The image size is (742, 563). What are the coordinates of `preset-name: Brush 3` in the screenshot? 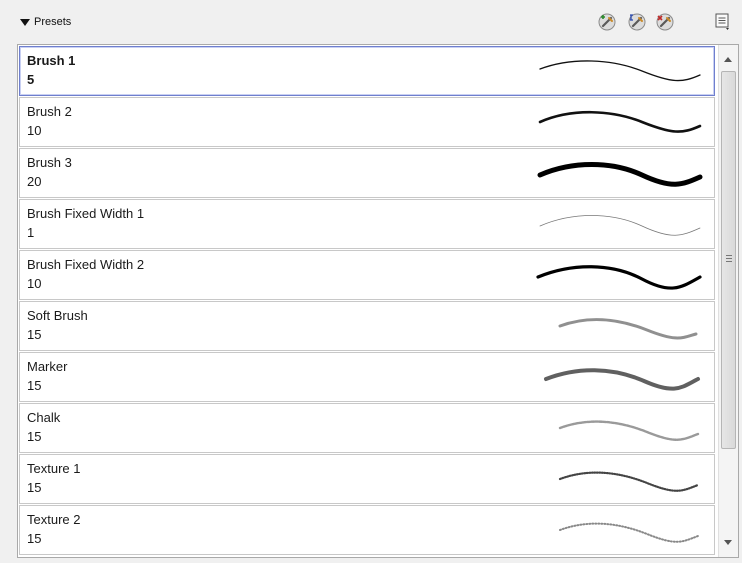 It's located at (49, 162).